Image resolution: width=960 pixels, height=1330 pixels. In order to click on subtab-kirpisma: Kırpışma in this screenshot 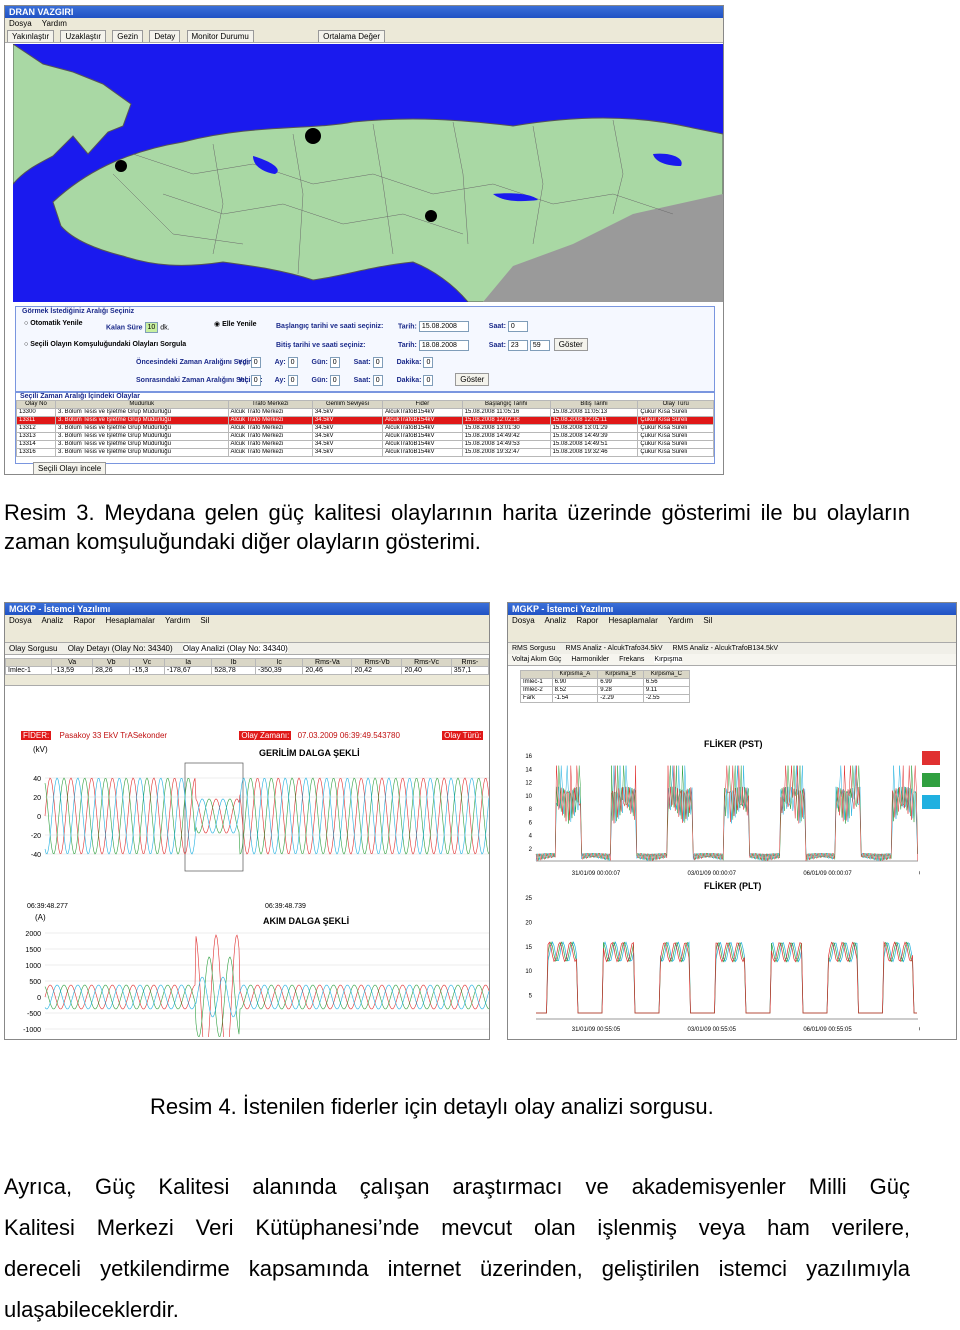, I will do `click(668, 659)`.